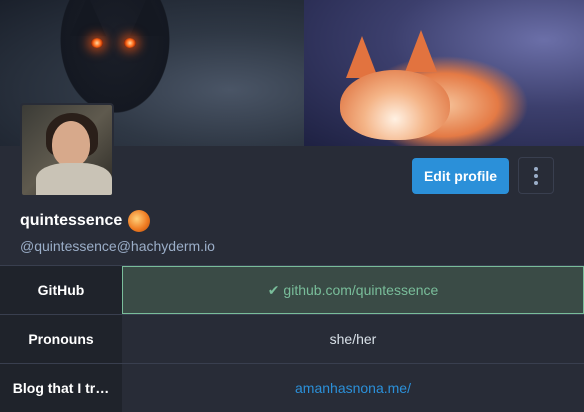 Image resolution: width=584 pixels, height=412 pixels. Describe the element at coordinates (61, 290) in the screenshot. I see `field-name: GitHub` at that location.